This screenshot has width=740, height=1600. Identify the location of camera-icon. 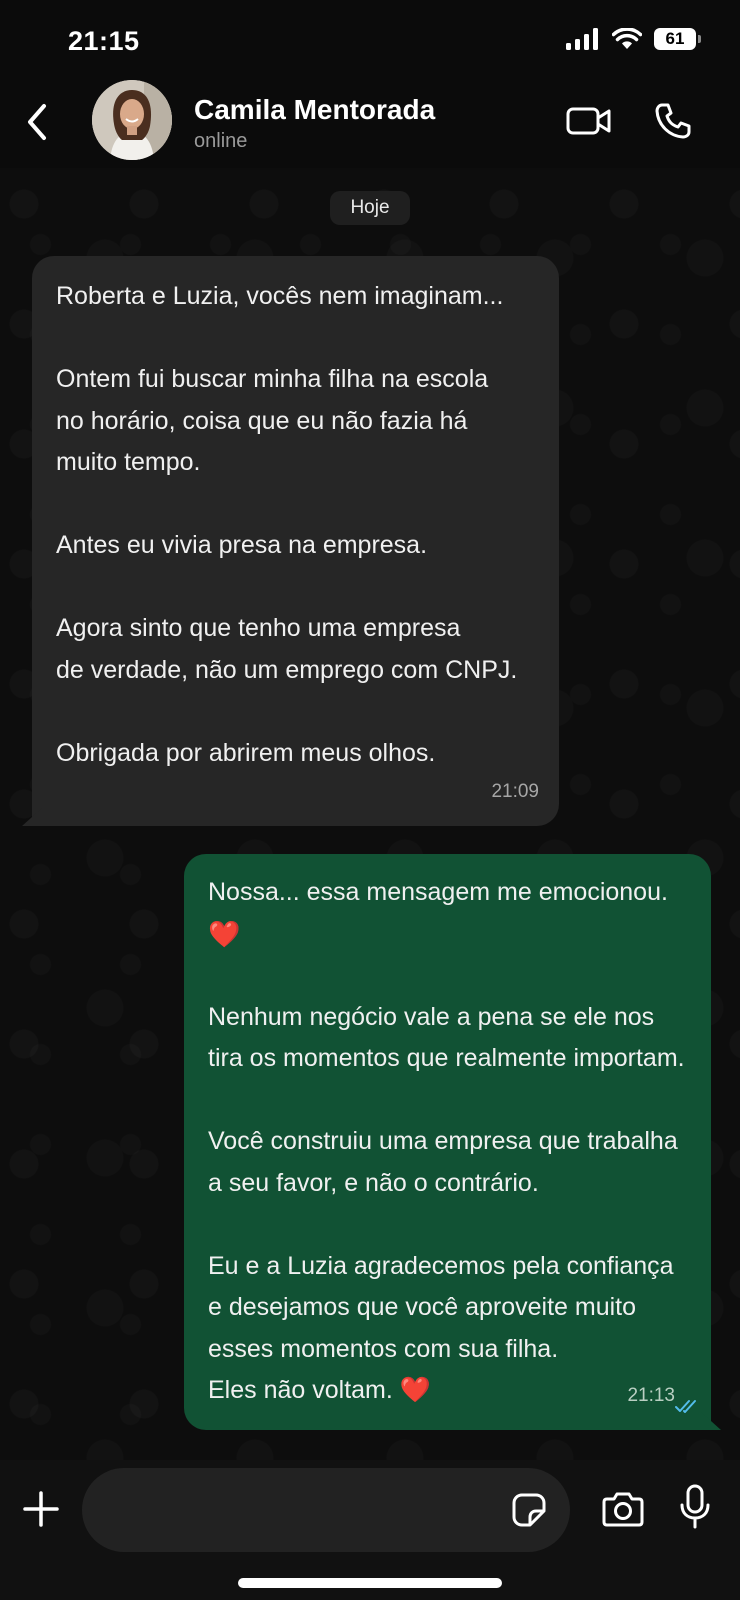
(623, 1509).